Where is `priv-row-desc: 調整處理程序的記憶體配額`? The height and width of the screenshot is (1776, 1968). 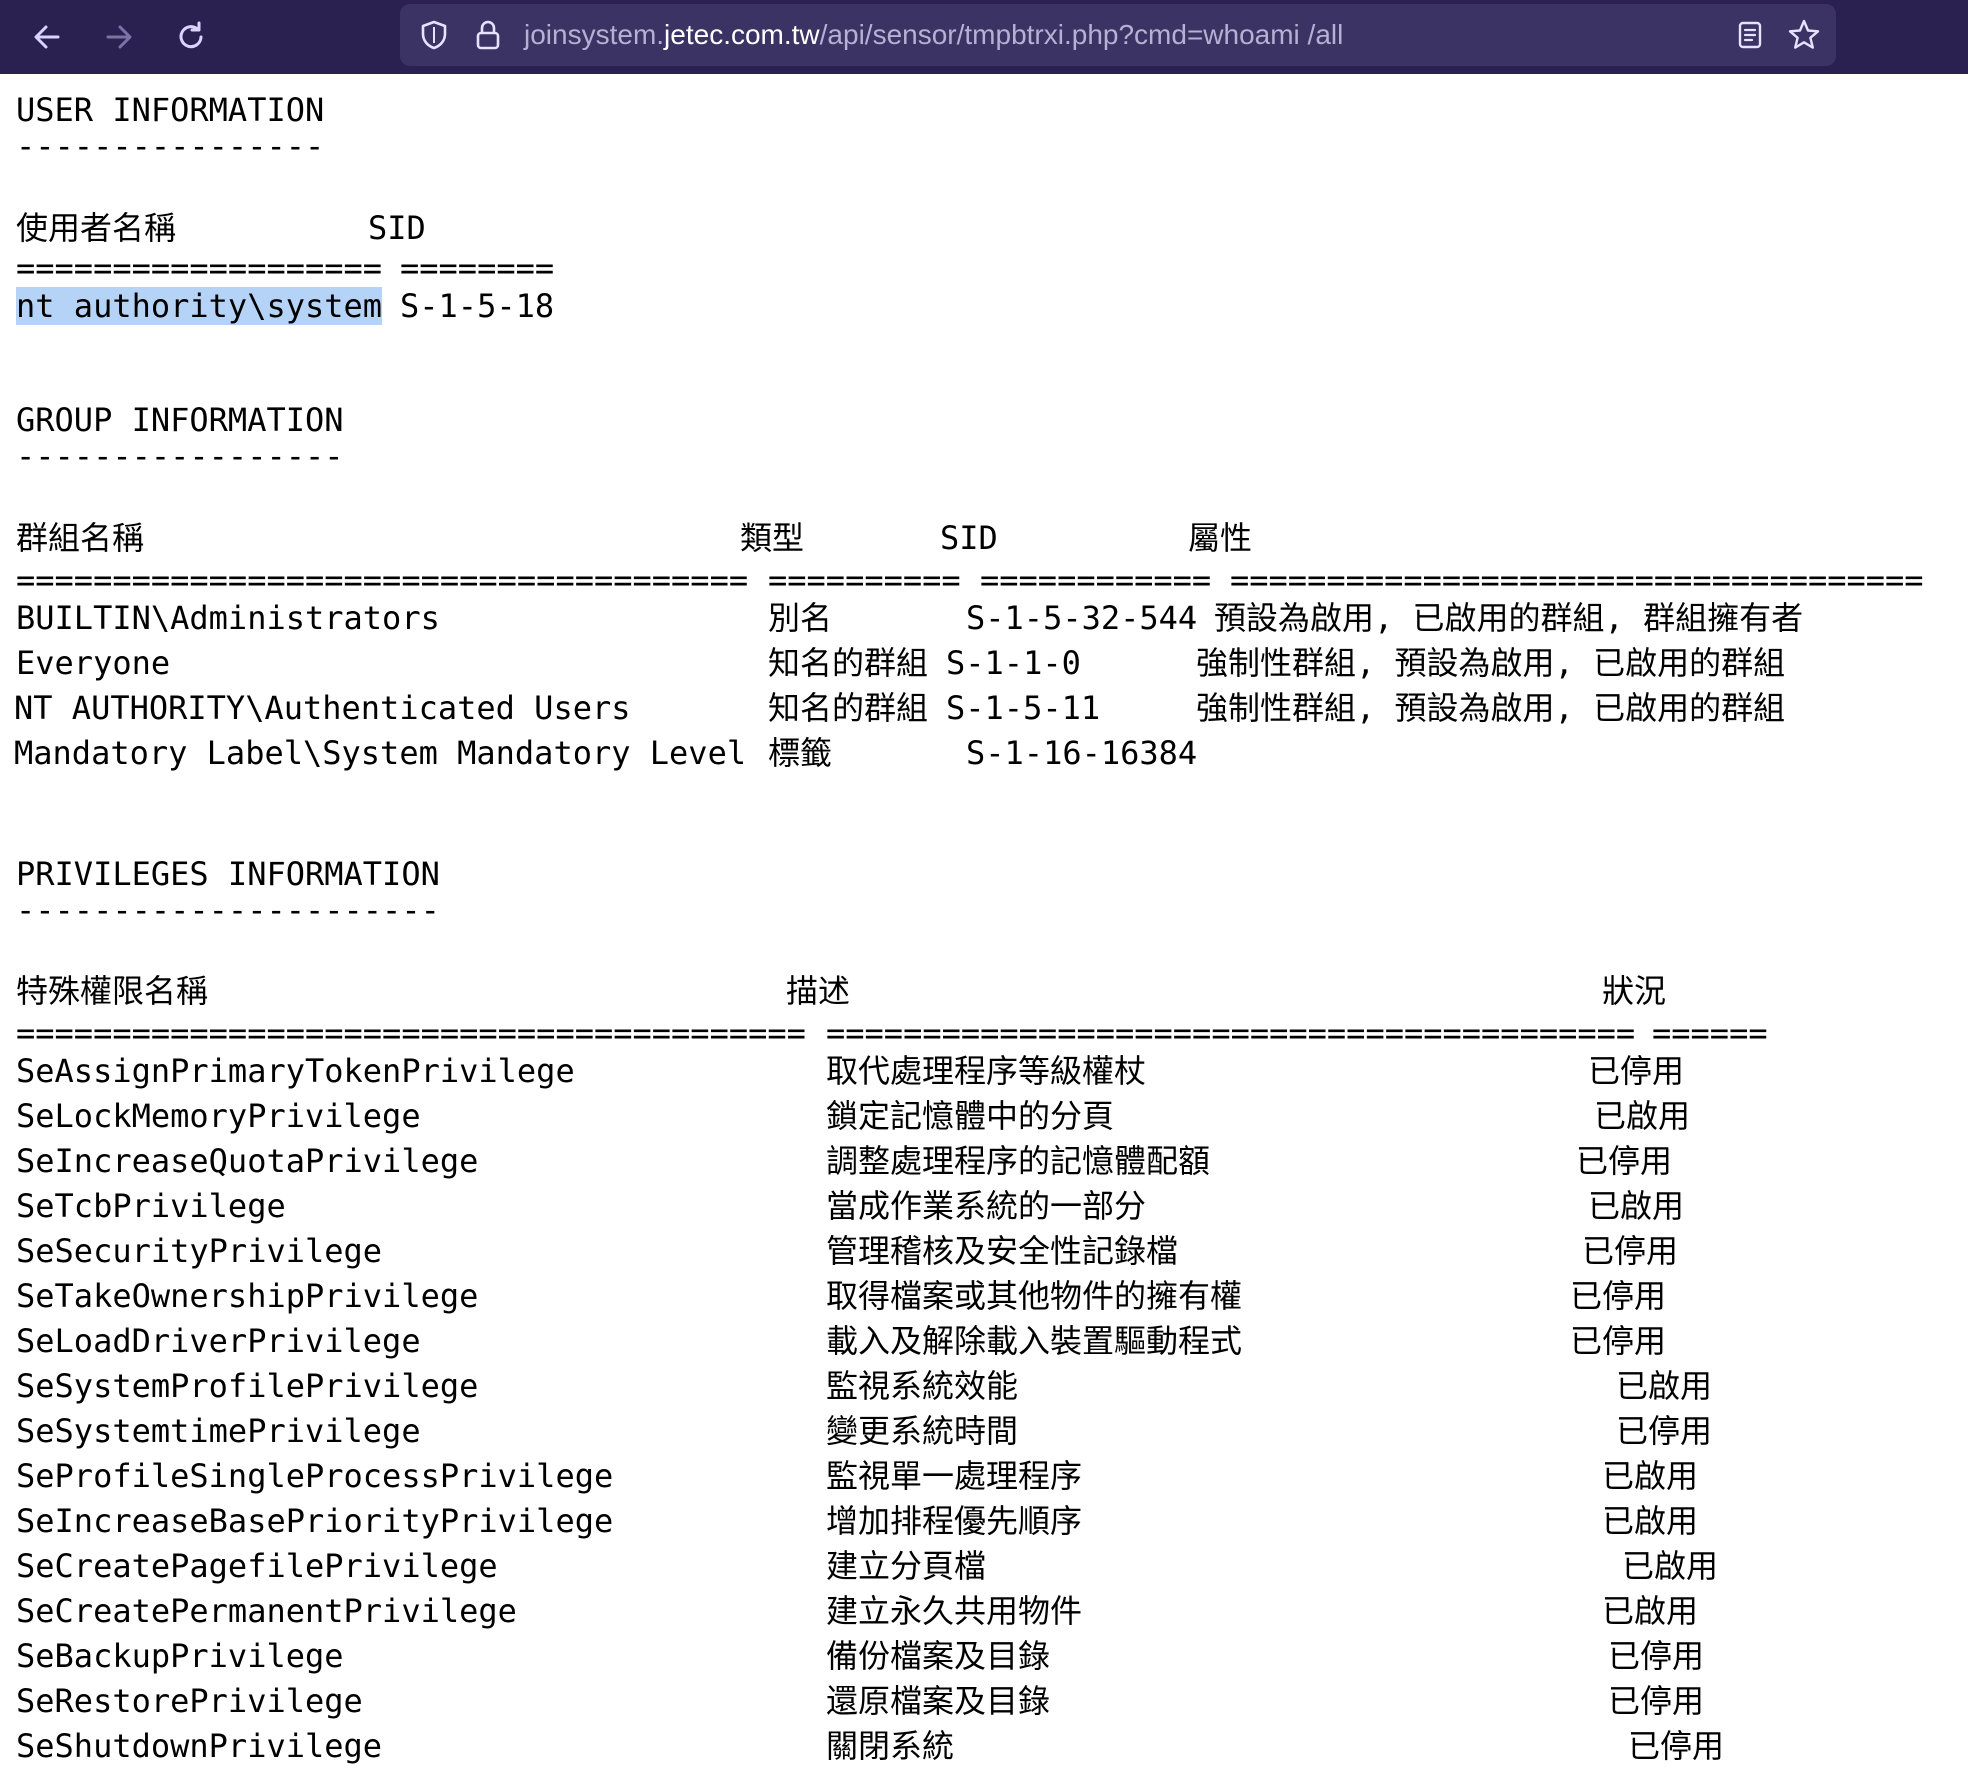
priv-row-desc: 調整處理程序的記憶體配額 is located at coordinates (1018, 1161).